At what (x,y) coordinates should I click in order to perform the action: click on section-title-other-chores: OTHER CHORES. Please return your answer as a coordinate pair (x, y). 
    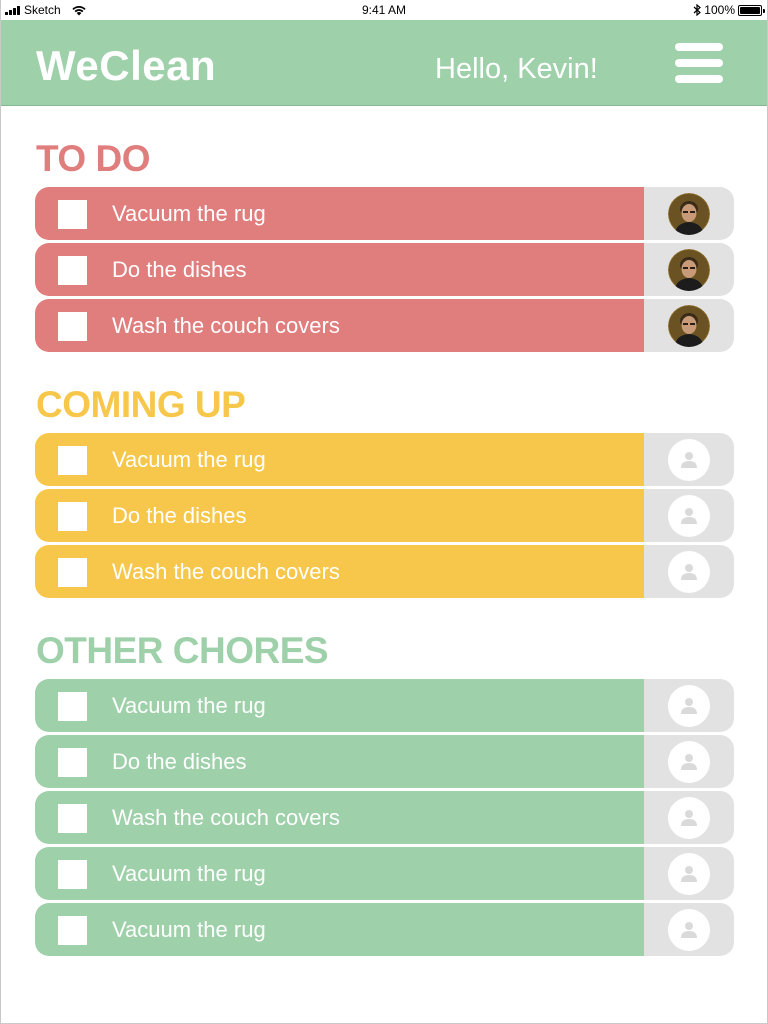
    Looking at the image, I should click on (182, 650).